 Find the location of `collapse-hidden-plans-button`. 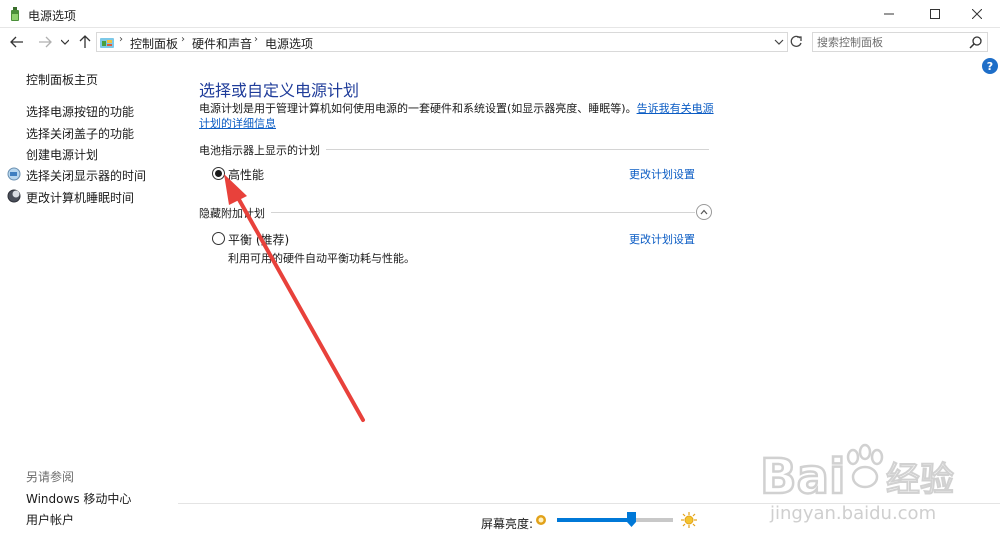

collapse-hidden-plans-button is located at coordinates (704, 212).